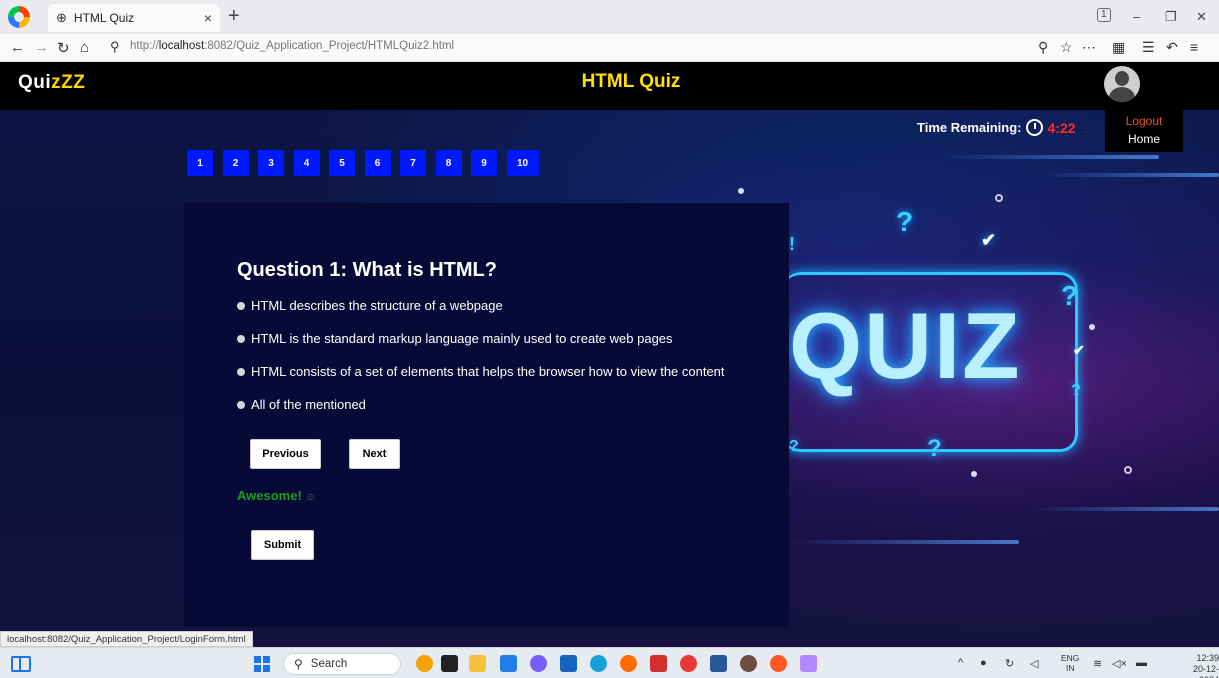  What do you see at coordinates (235, 163) in the screenshot?
I see `question-number-button: 2` at bounding box center [235, 163].